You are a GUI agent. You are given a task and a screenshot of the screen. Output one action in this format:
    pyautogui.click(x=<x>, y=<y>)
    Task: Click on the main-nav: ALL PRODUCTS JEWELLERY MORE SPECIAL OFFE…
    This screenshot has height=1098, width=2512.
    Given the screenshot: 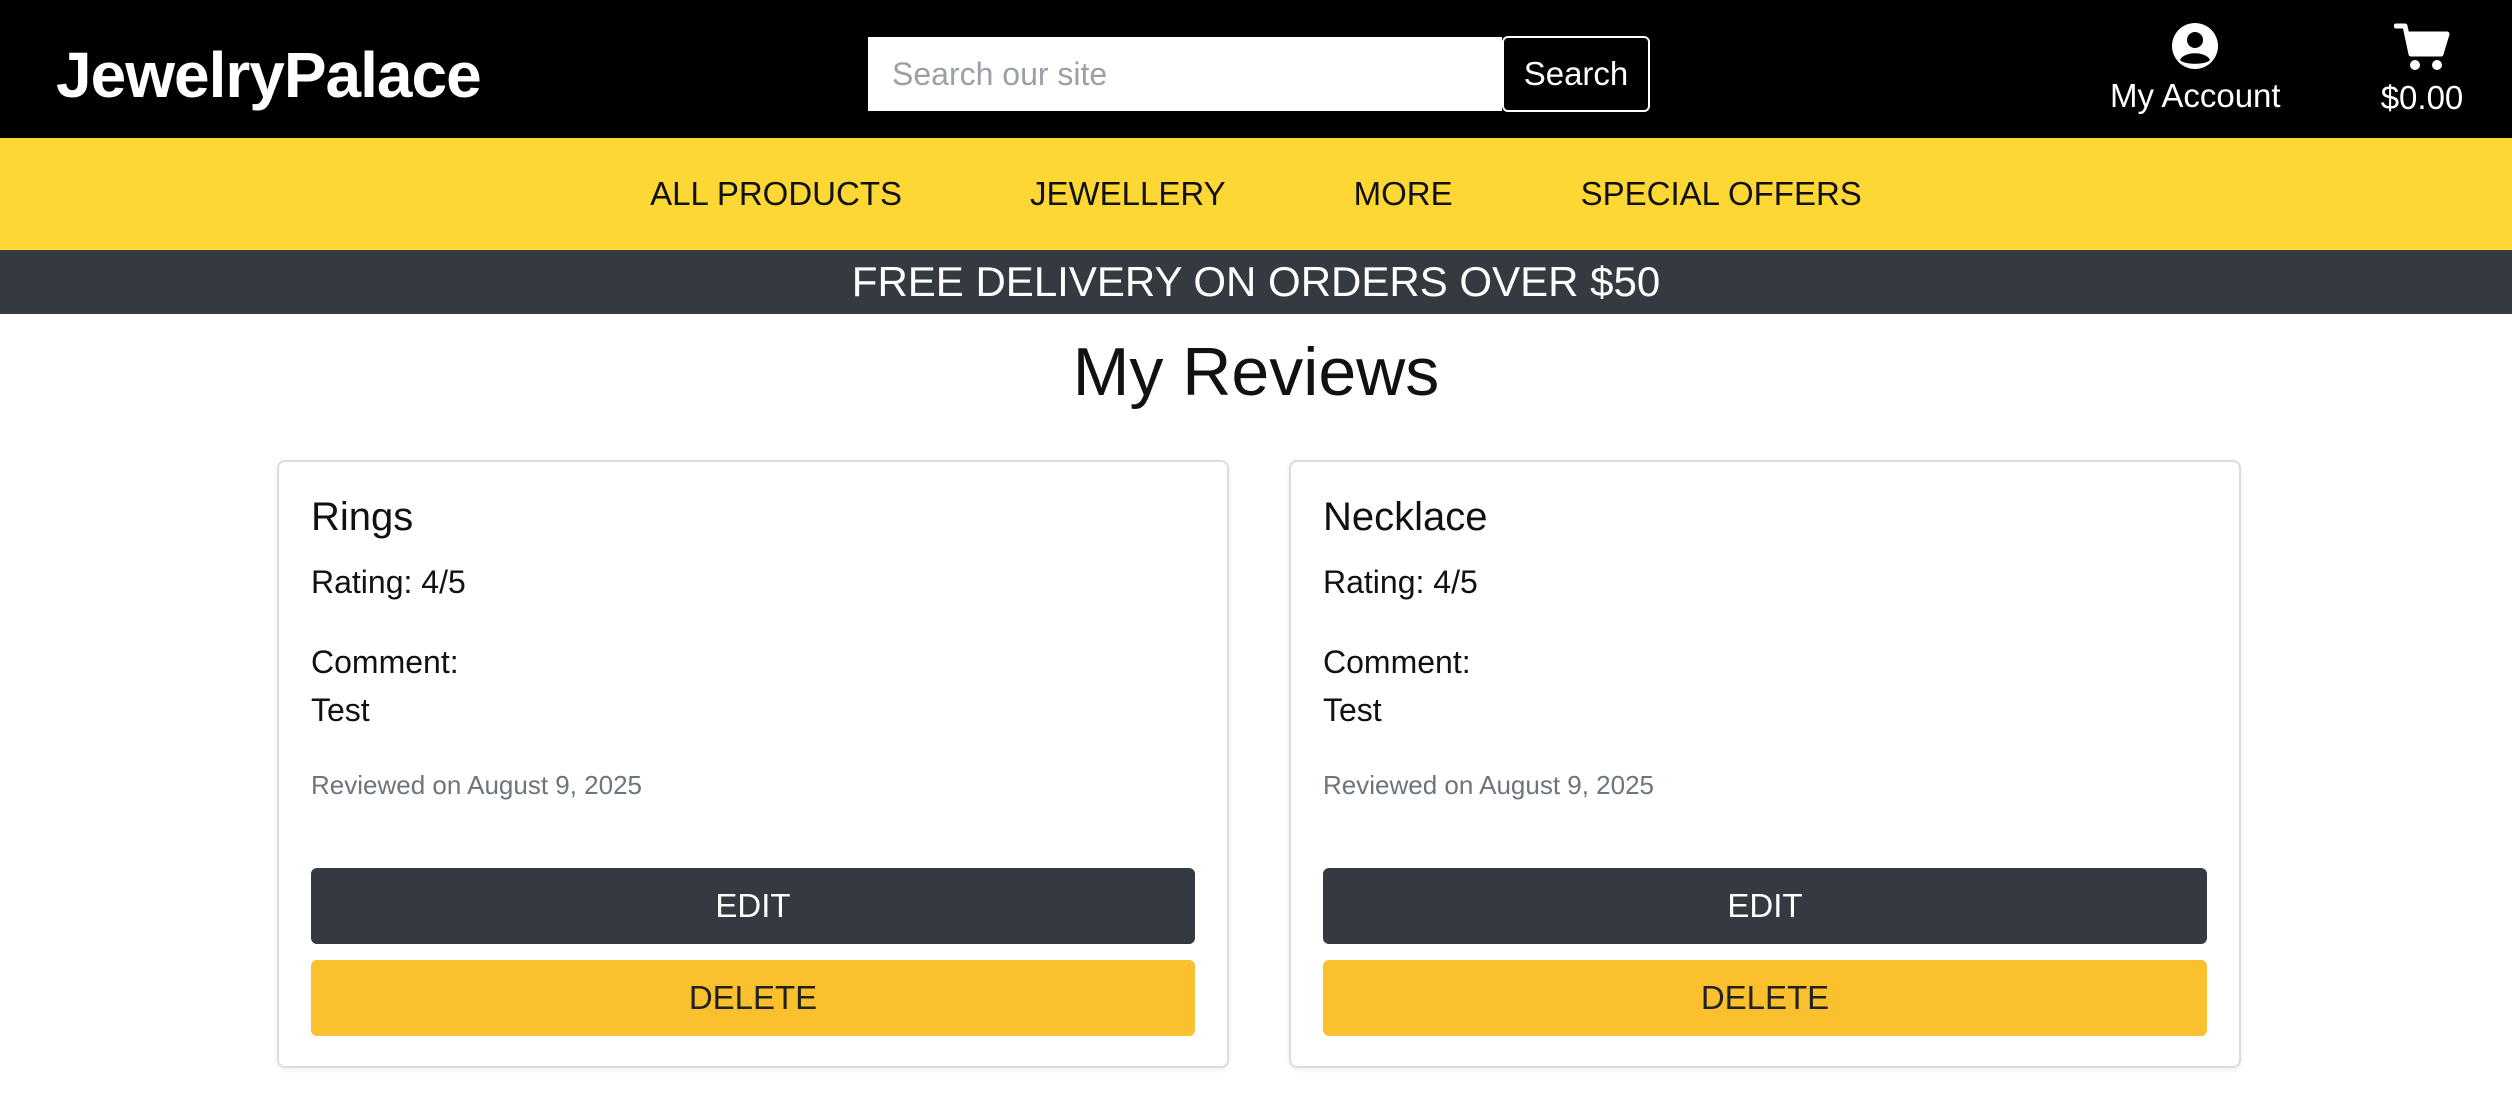 What is the action you would take?
    pyautogui.click(x=1256, y=194)
    